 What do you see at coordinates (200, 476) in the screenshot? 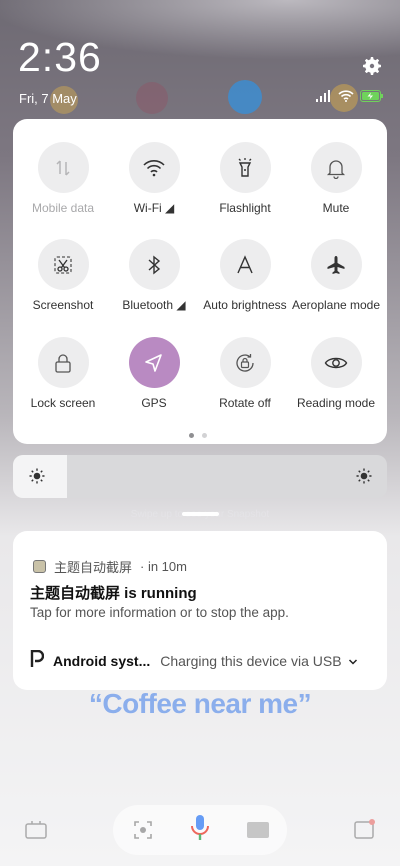
I see `brightness-slider` at bounding box center [200, 476].